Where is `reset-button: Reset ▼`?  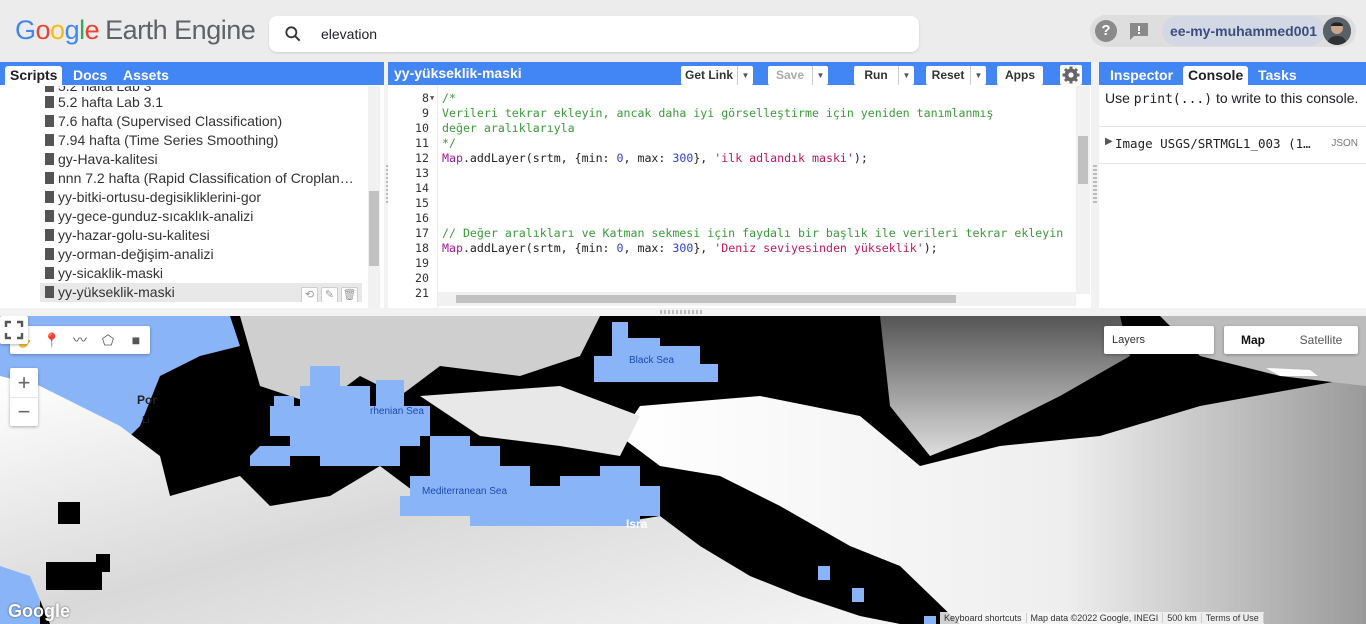
reset-button: Reset ▼ is located at coordinates (956, 75).